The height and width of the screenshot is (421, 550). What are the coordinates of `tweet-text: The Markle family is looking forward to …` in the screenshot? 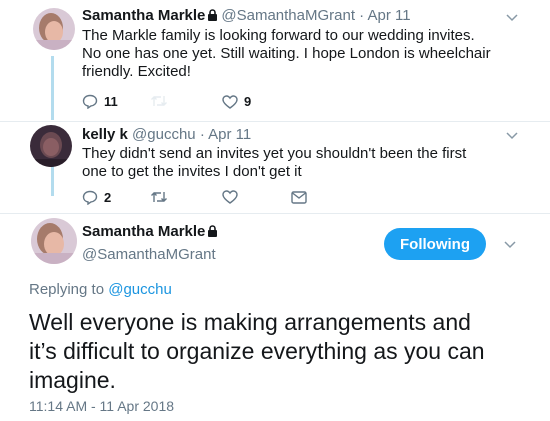 It's located at (309, 54).